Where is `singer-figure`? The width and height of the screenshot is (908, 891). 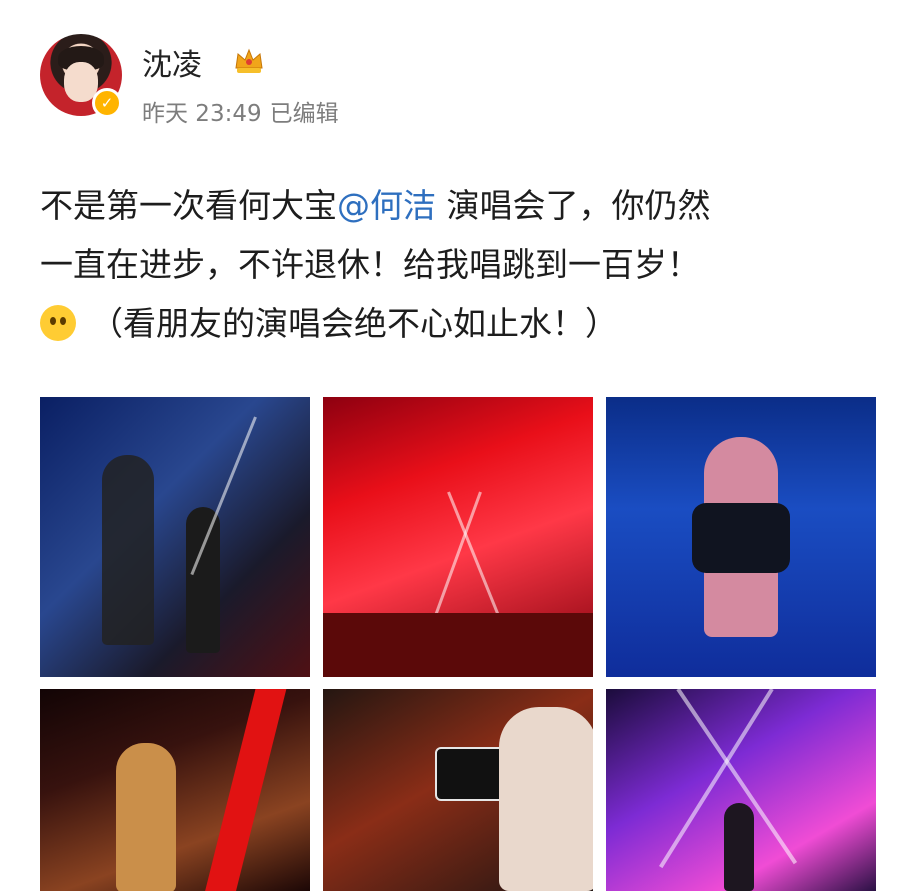
singer-figure is located at coordinates (146, 817).